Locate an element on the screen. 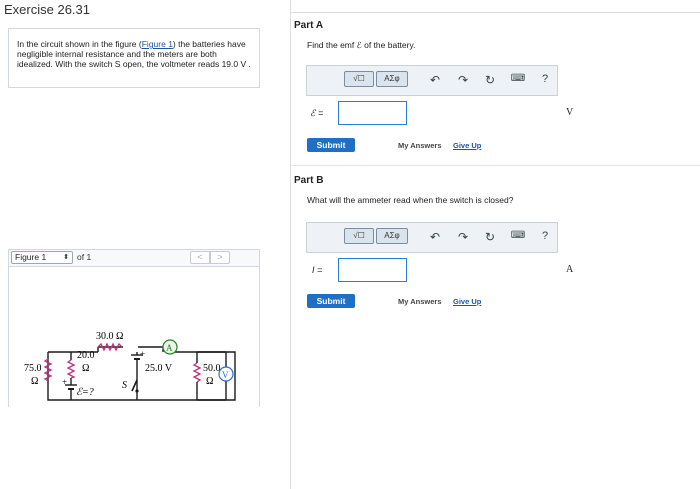  r-left-value: 75.0 is located at coordinates (33, 368).